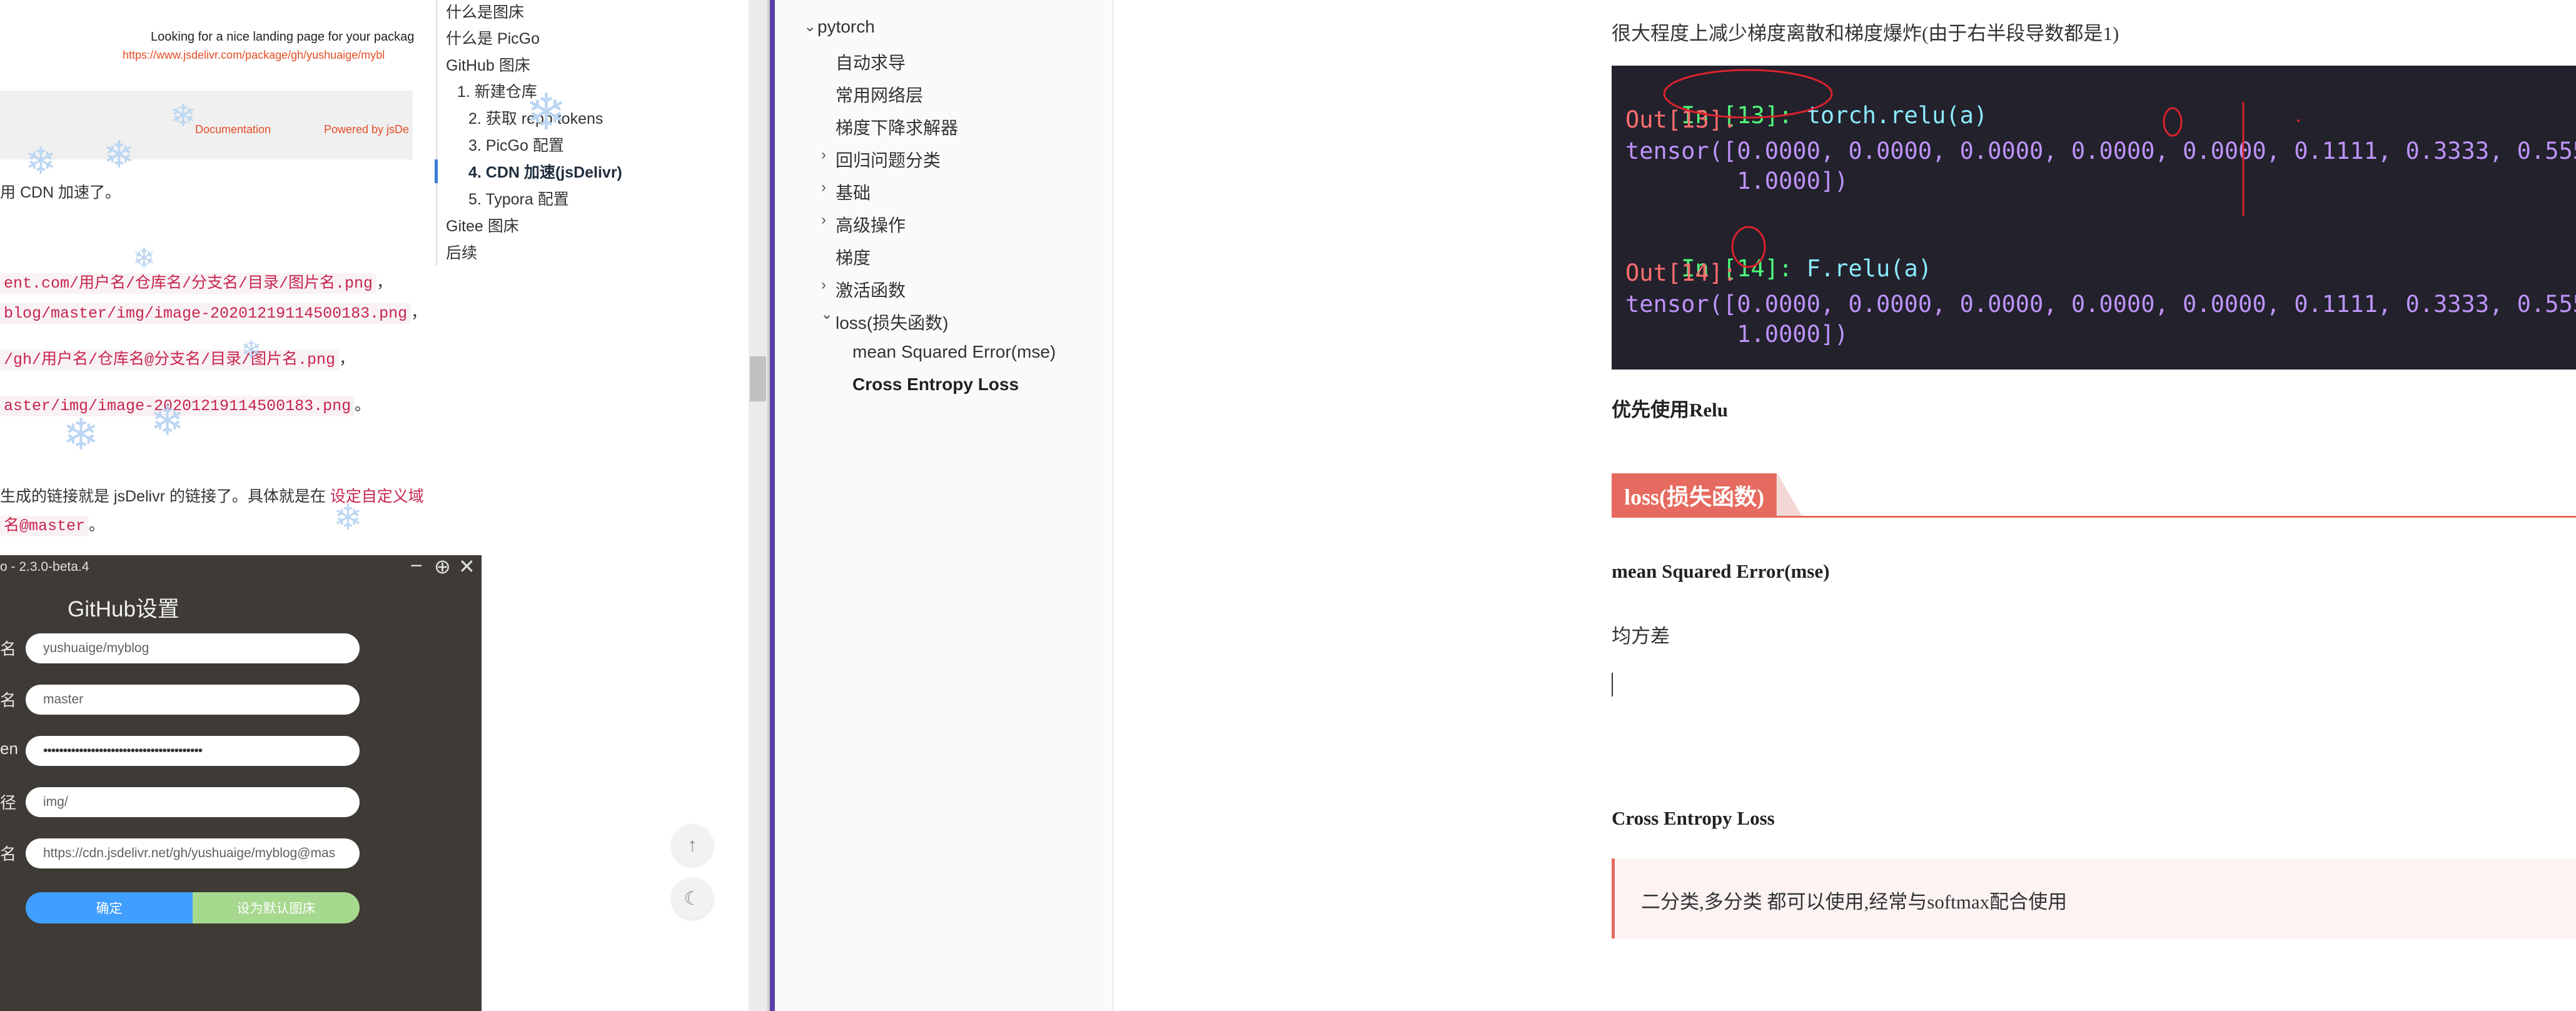 This screenshot has height=1011, width=2576. I want to click on minimize-icon: −, so click(416, 566).